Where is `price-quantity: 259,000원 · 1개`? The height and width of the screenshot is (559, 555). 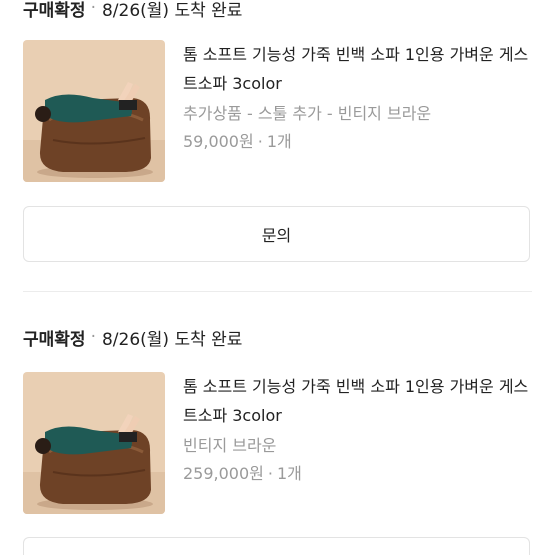
price-quantity: 259,000원 · 1개 is located at coordinates (358, 474).